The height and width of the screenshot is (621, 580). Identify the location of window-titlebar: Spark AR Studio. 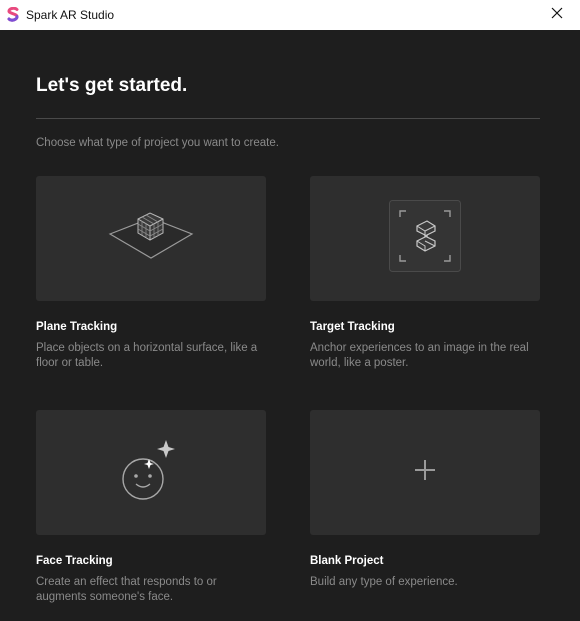
(290, 15).